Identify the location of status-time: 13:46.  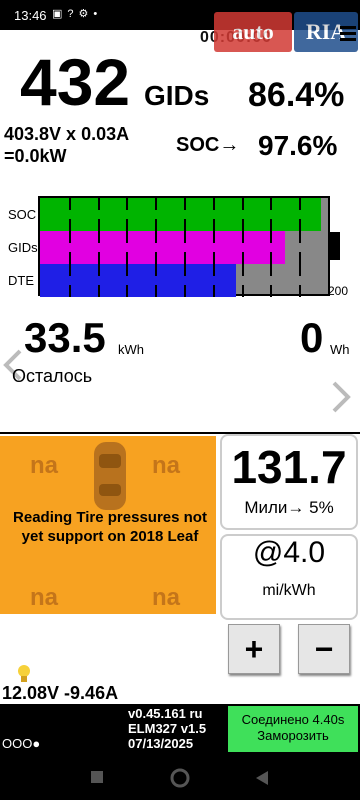
(30, 15).